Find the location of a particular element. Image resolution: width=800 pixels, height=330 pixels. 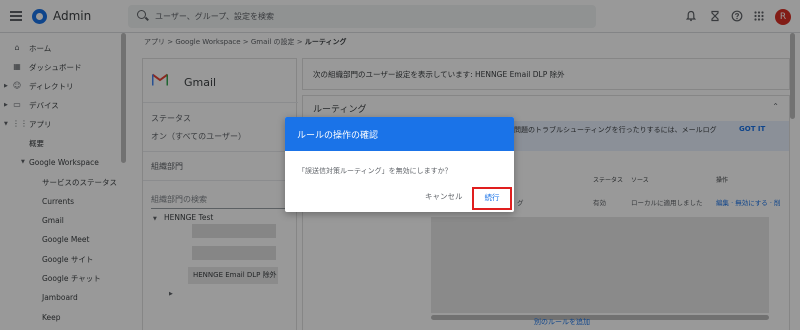

dialog-title: ルールの操作の確認 is located at coordinates (338, 136).